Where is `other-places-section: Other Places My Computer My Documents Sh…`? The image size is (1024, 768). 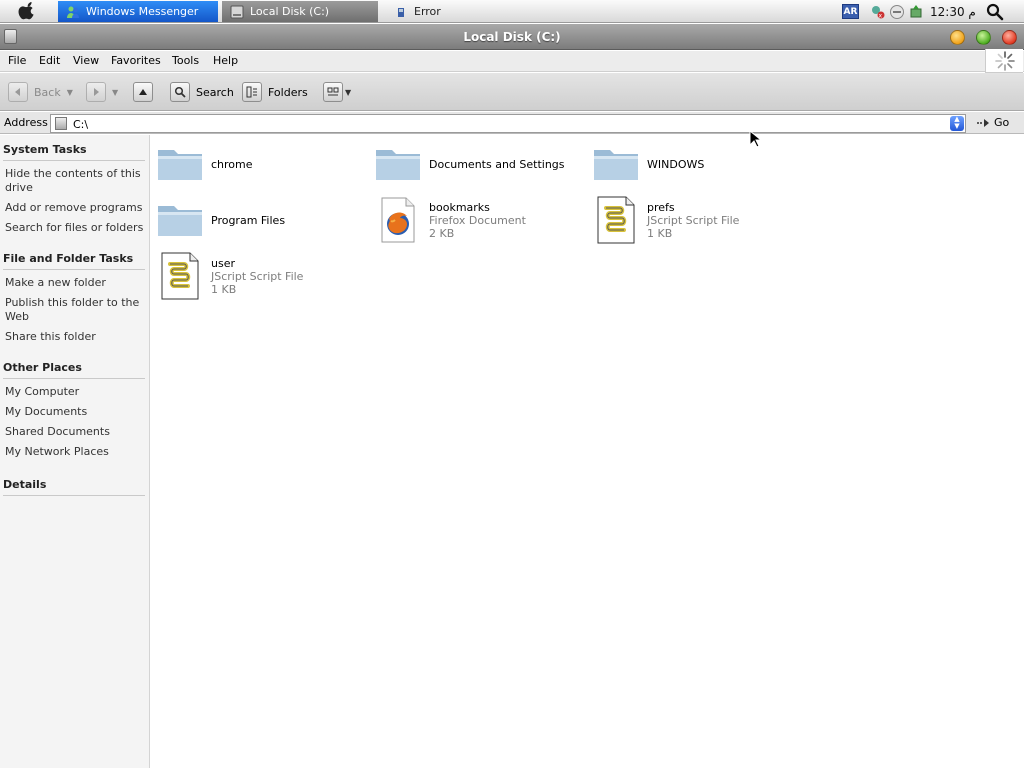
other-places-section: Other Places My Computer My Documents Sh… is located at coordinates (74, 413).